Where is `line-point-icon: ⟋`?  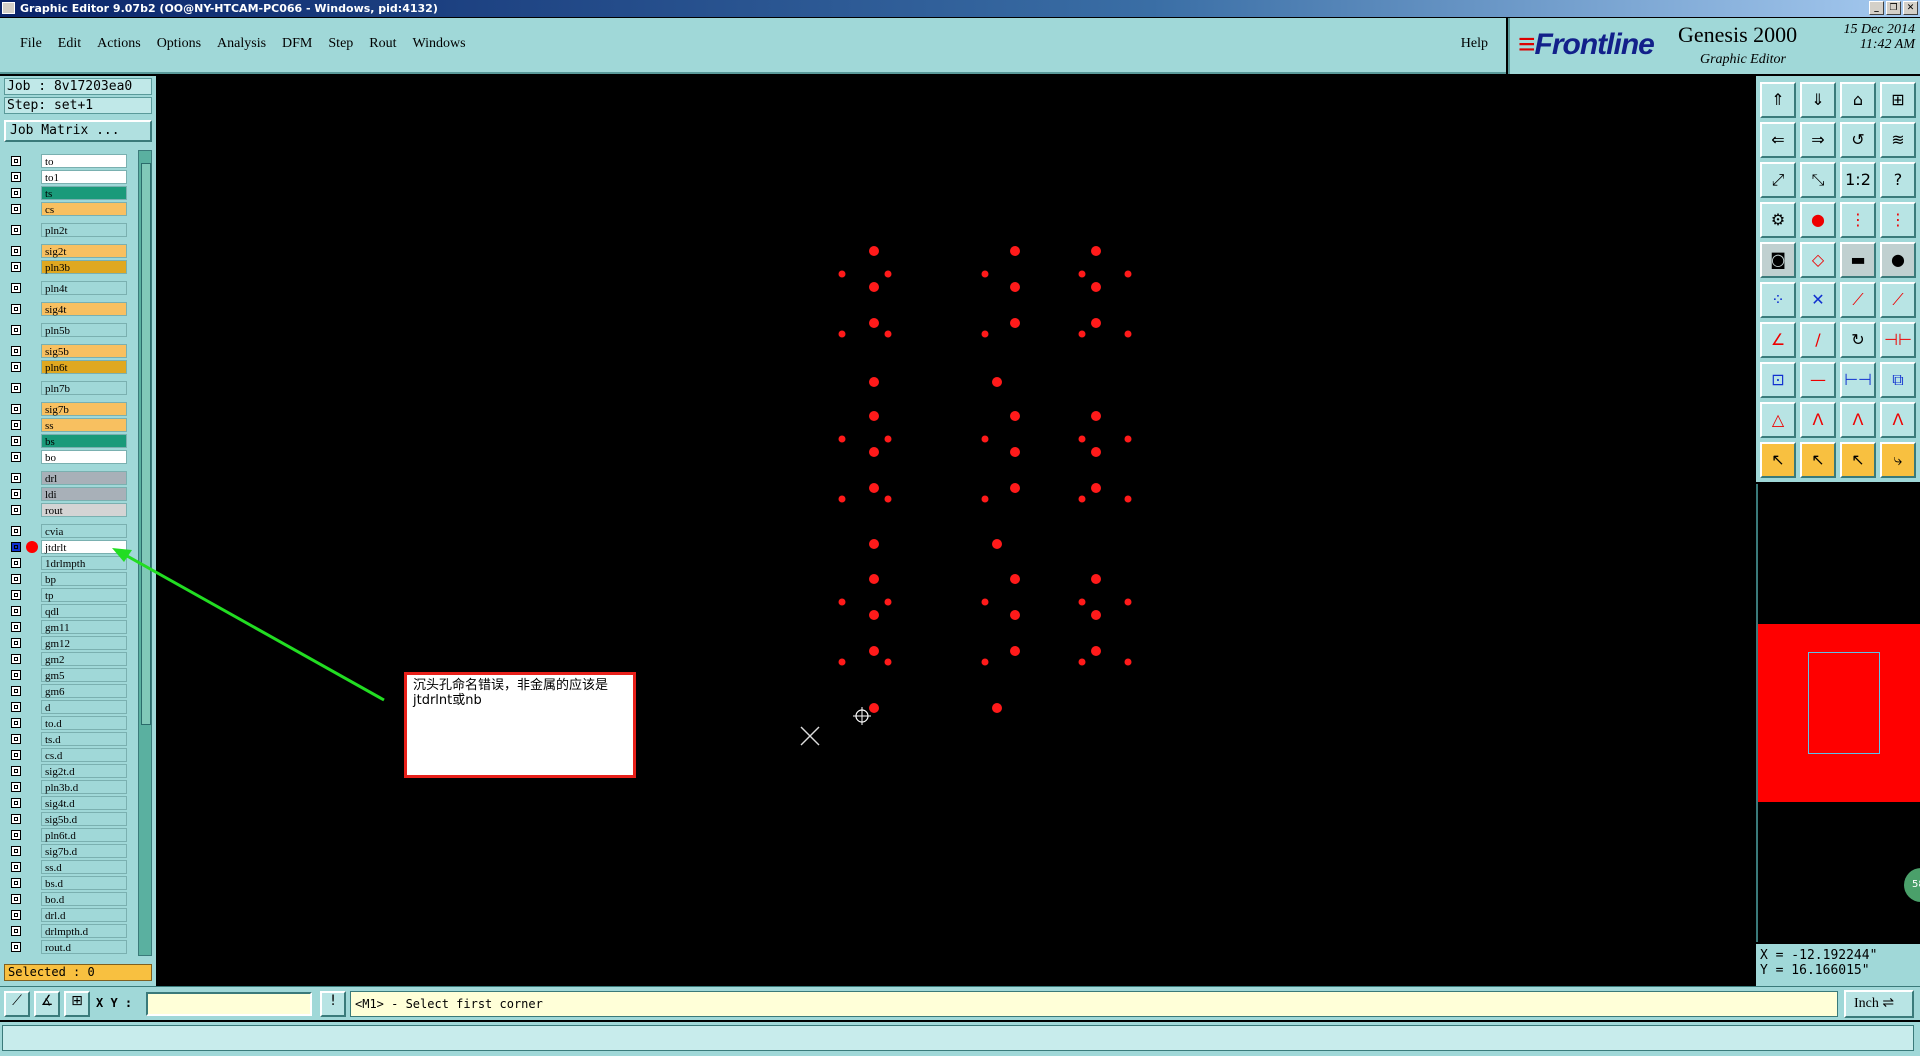 line-point-icon: ⟋ is located at coordinates (1858, 300).